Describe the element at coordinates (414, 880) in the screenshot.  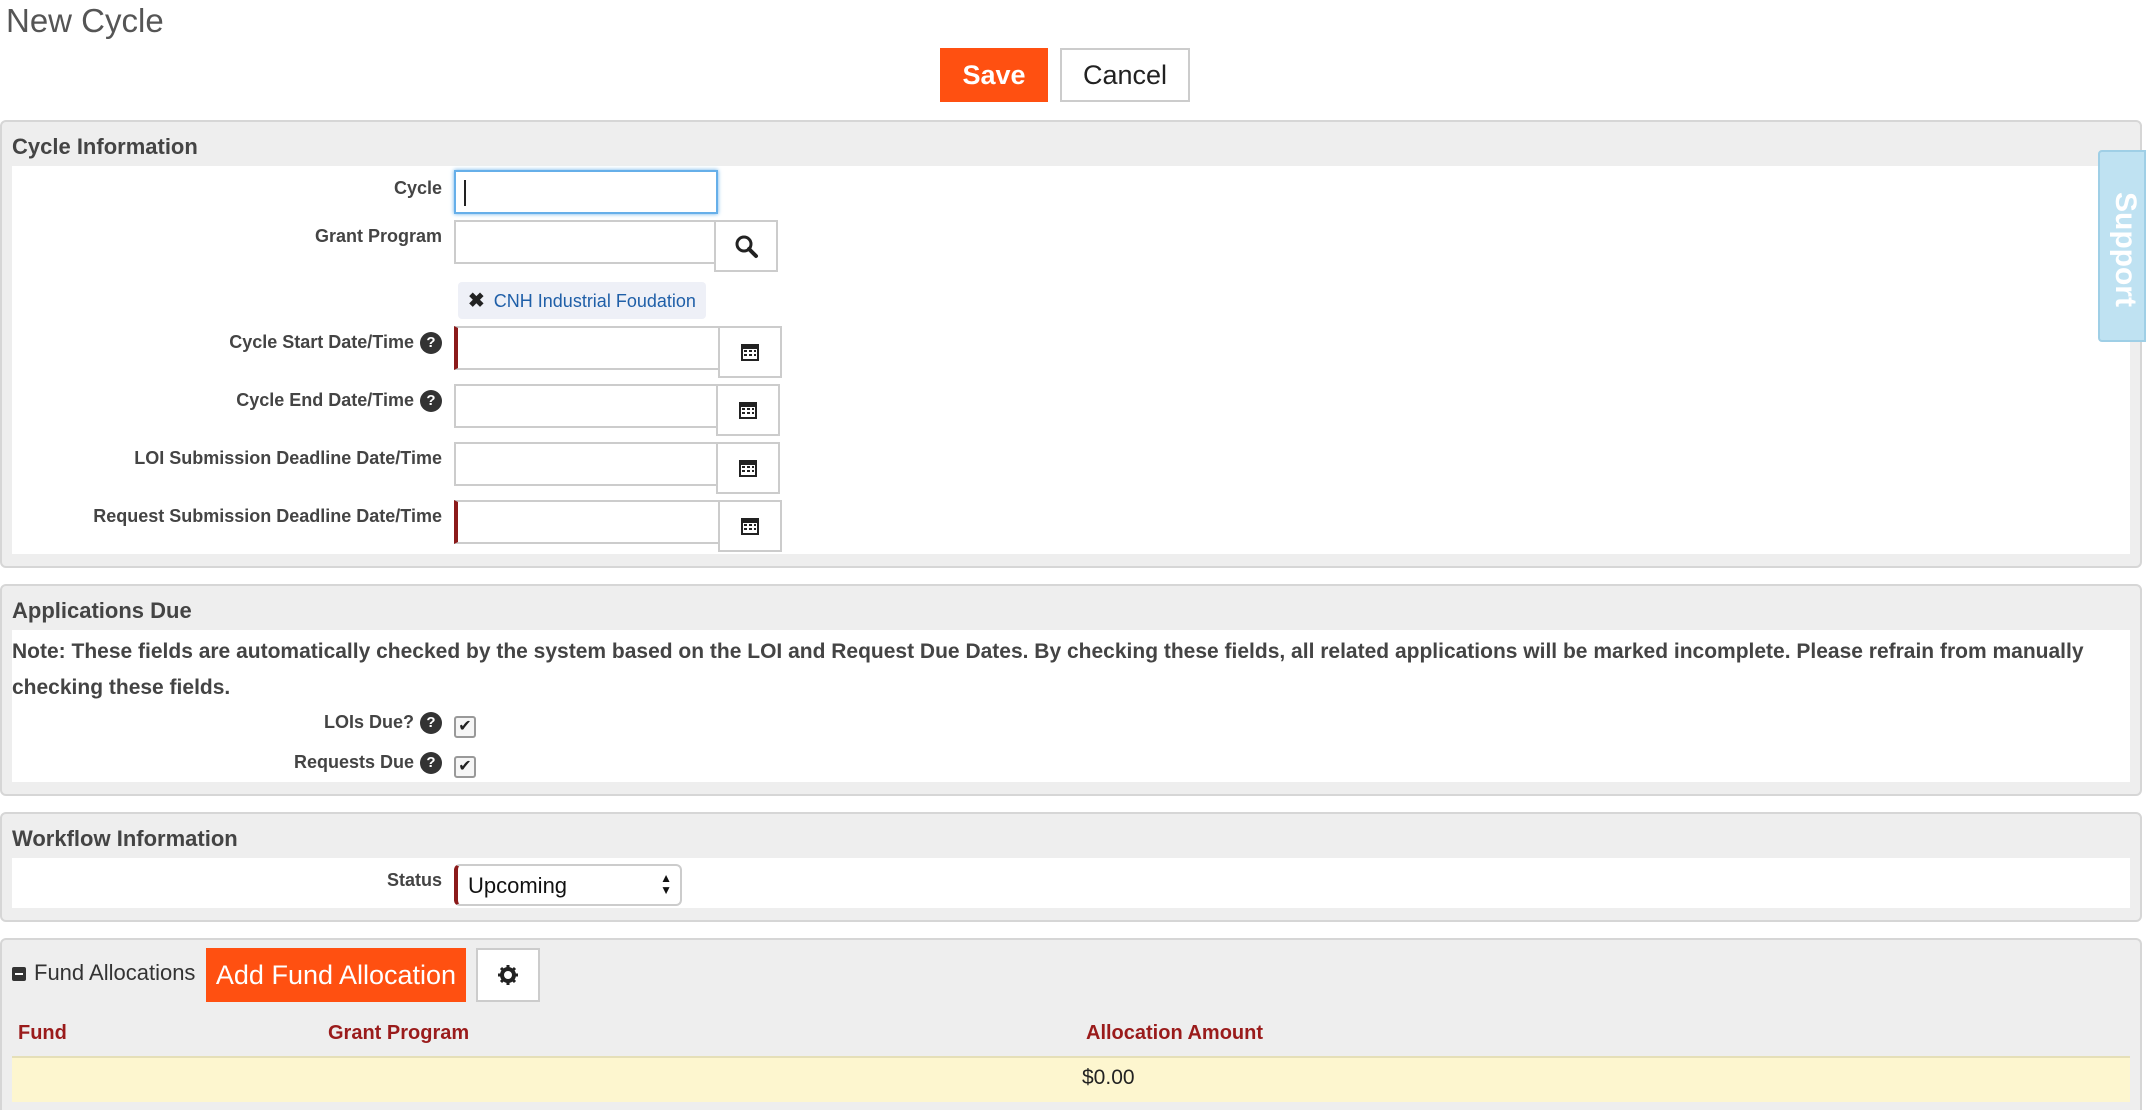
I see `status-label-text: Status` at that location.